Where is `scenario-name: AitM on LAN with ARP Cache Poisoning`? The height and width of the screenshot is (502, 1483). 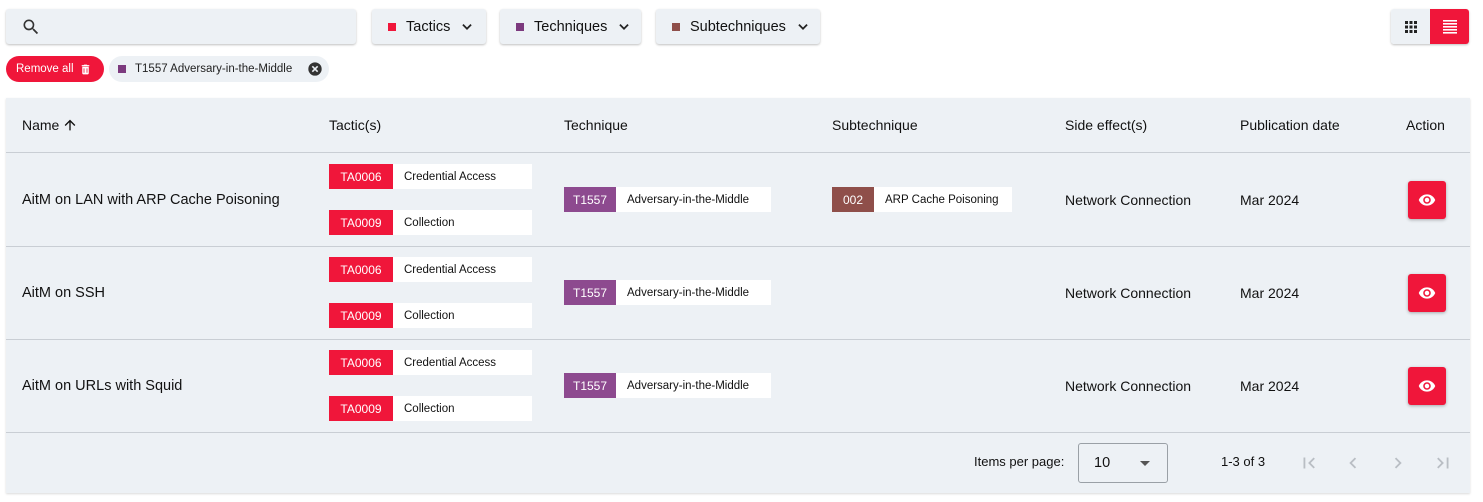 scenario-name: AitM on LAN with ARP Cache Poisoning is located at coordinates (151, 200).